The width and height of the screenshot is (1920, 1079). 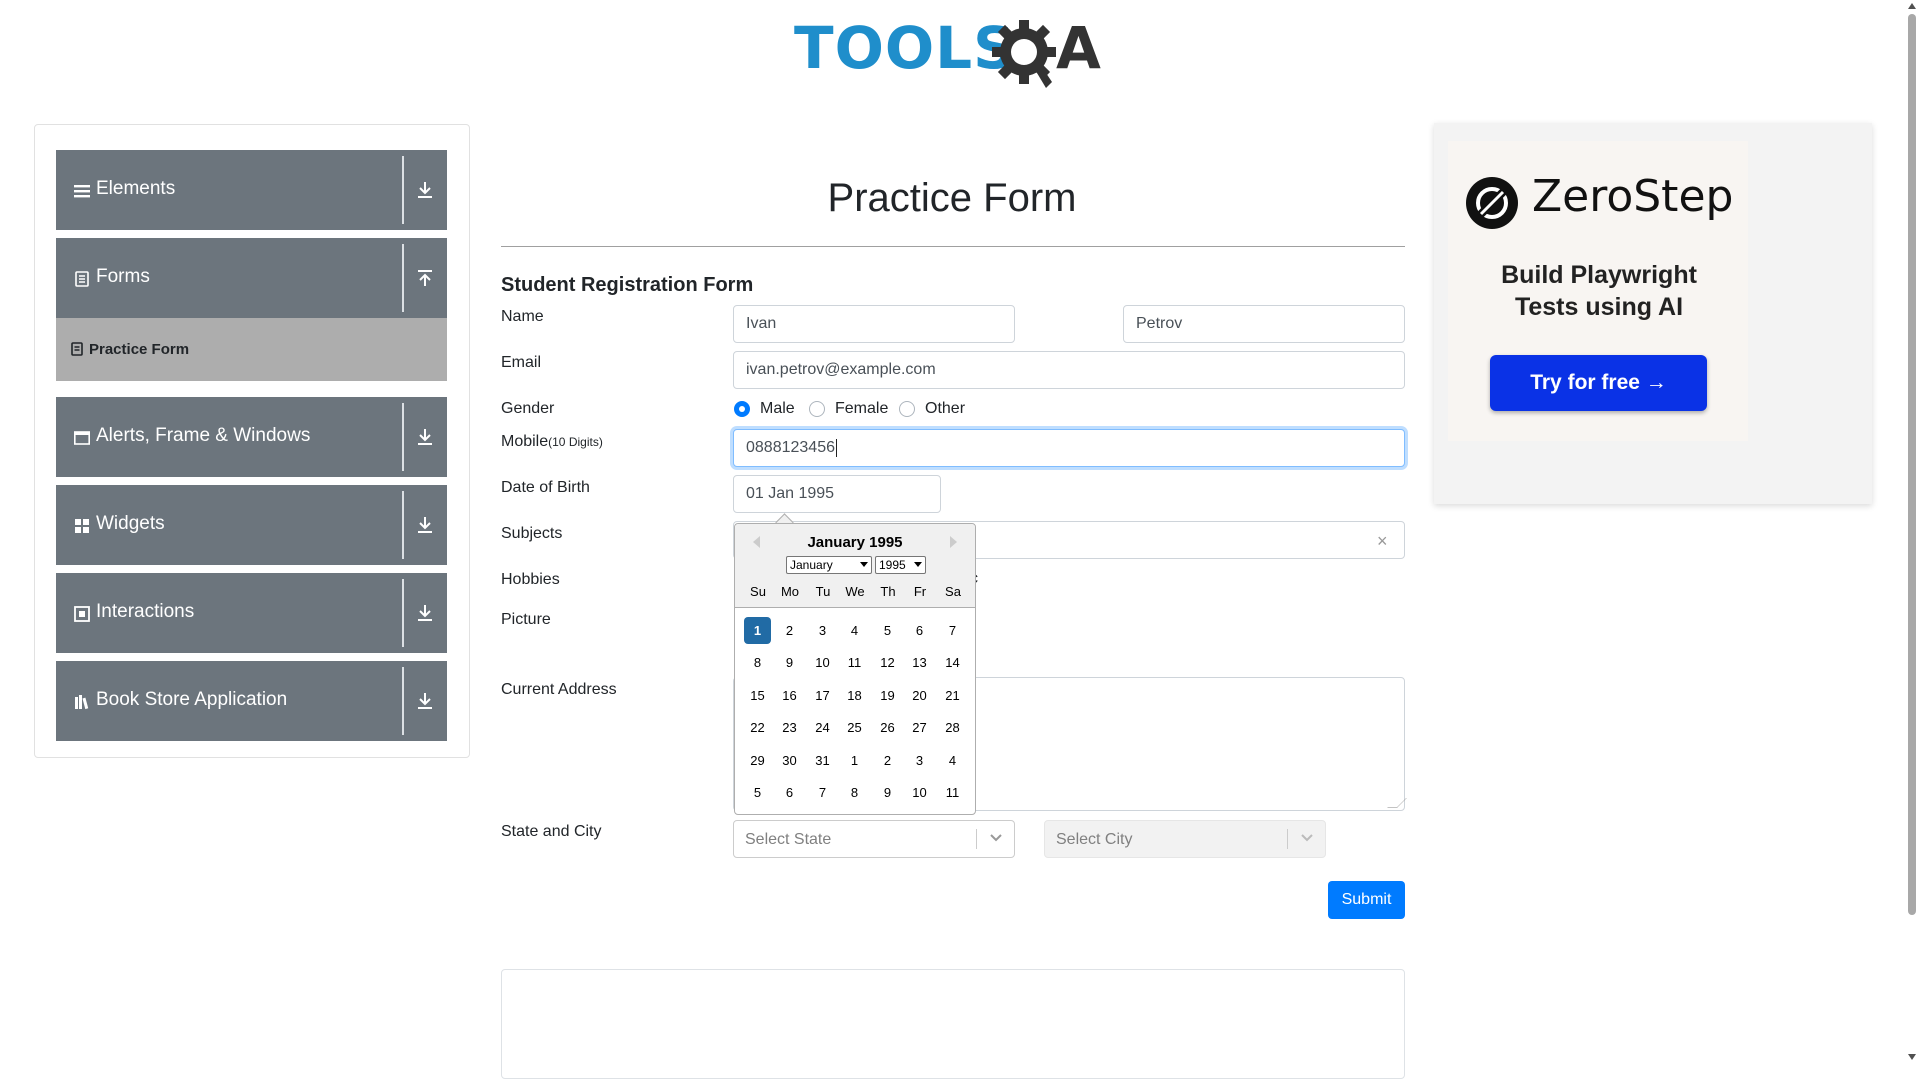 What do you see at coordinates (251, 613) in the screenshot?
I see `sidebar-group-interactions: Interactions` at bounding box center [251, 613].